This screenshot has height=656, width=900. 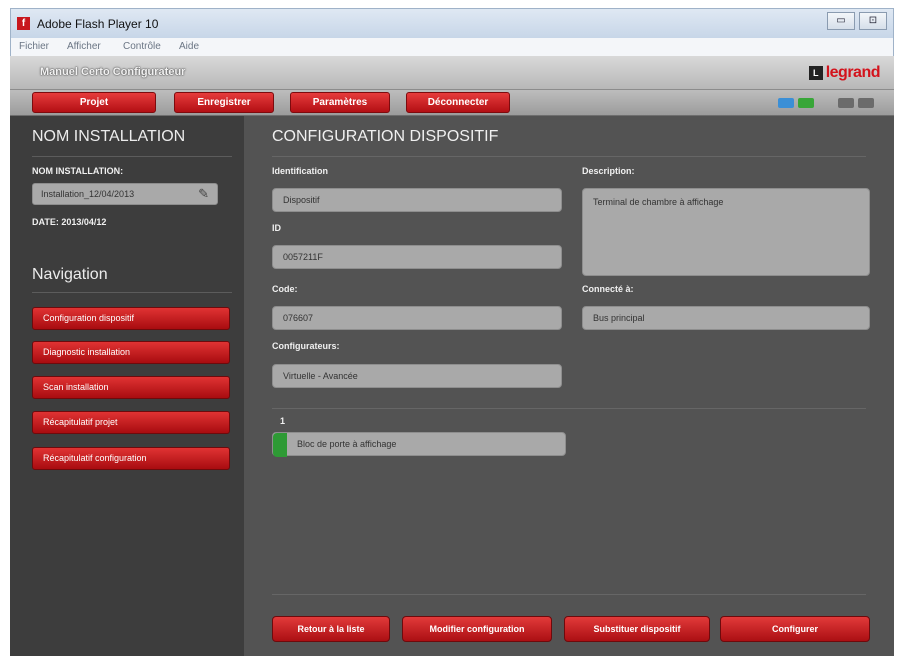 I want to click on enregistrer-button: Enregistrer, so click(x=224, y=102).